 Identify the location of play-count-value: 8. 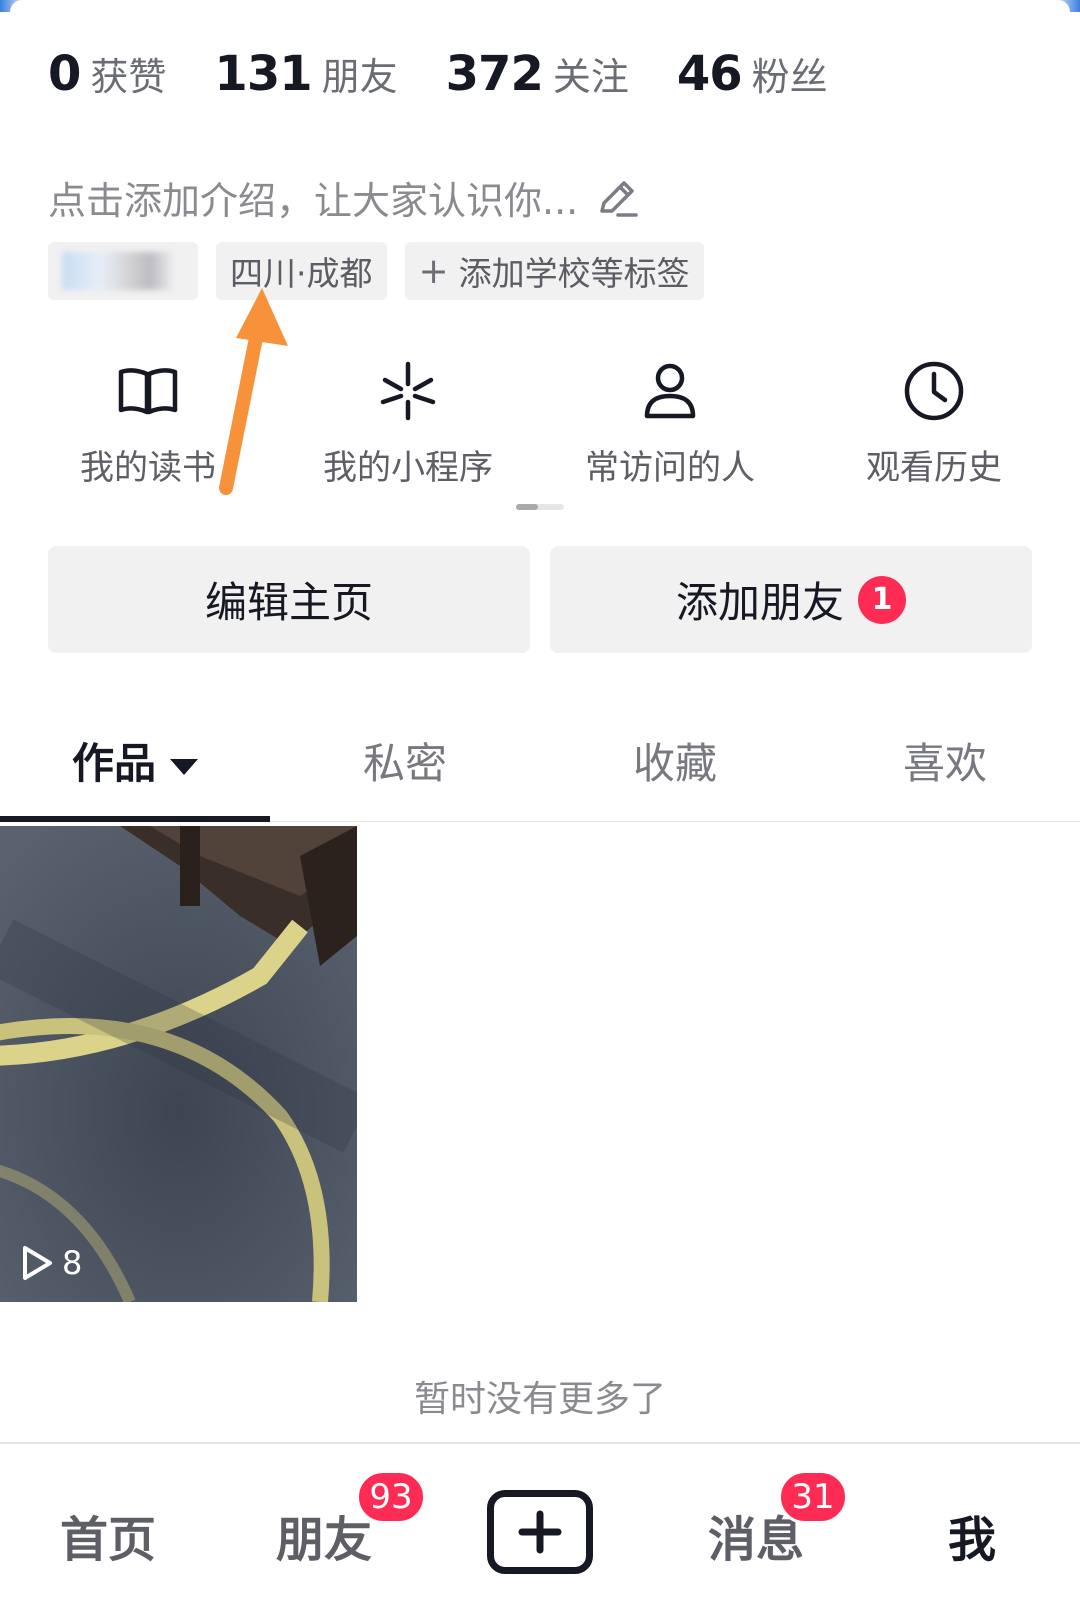
(72, 1263).